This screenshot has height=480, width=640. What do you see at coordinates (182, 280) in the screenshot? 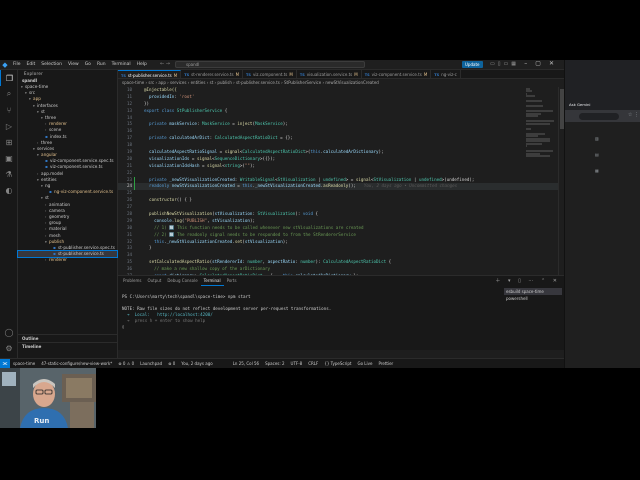
I see `panel-tab: Debug Console` at bounding box center [182, 280].